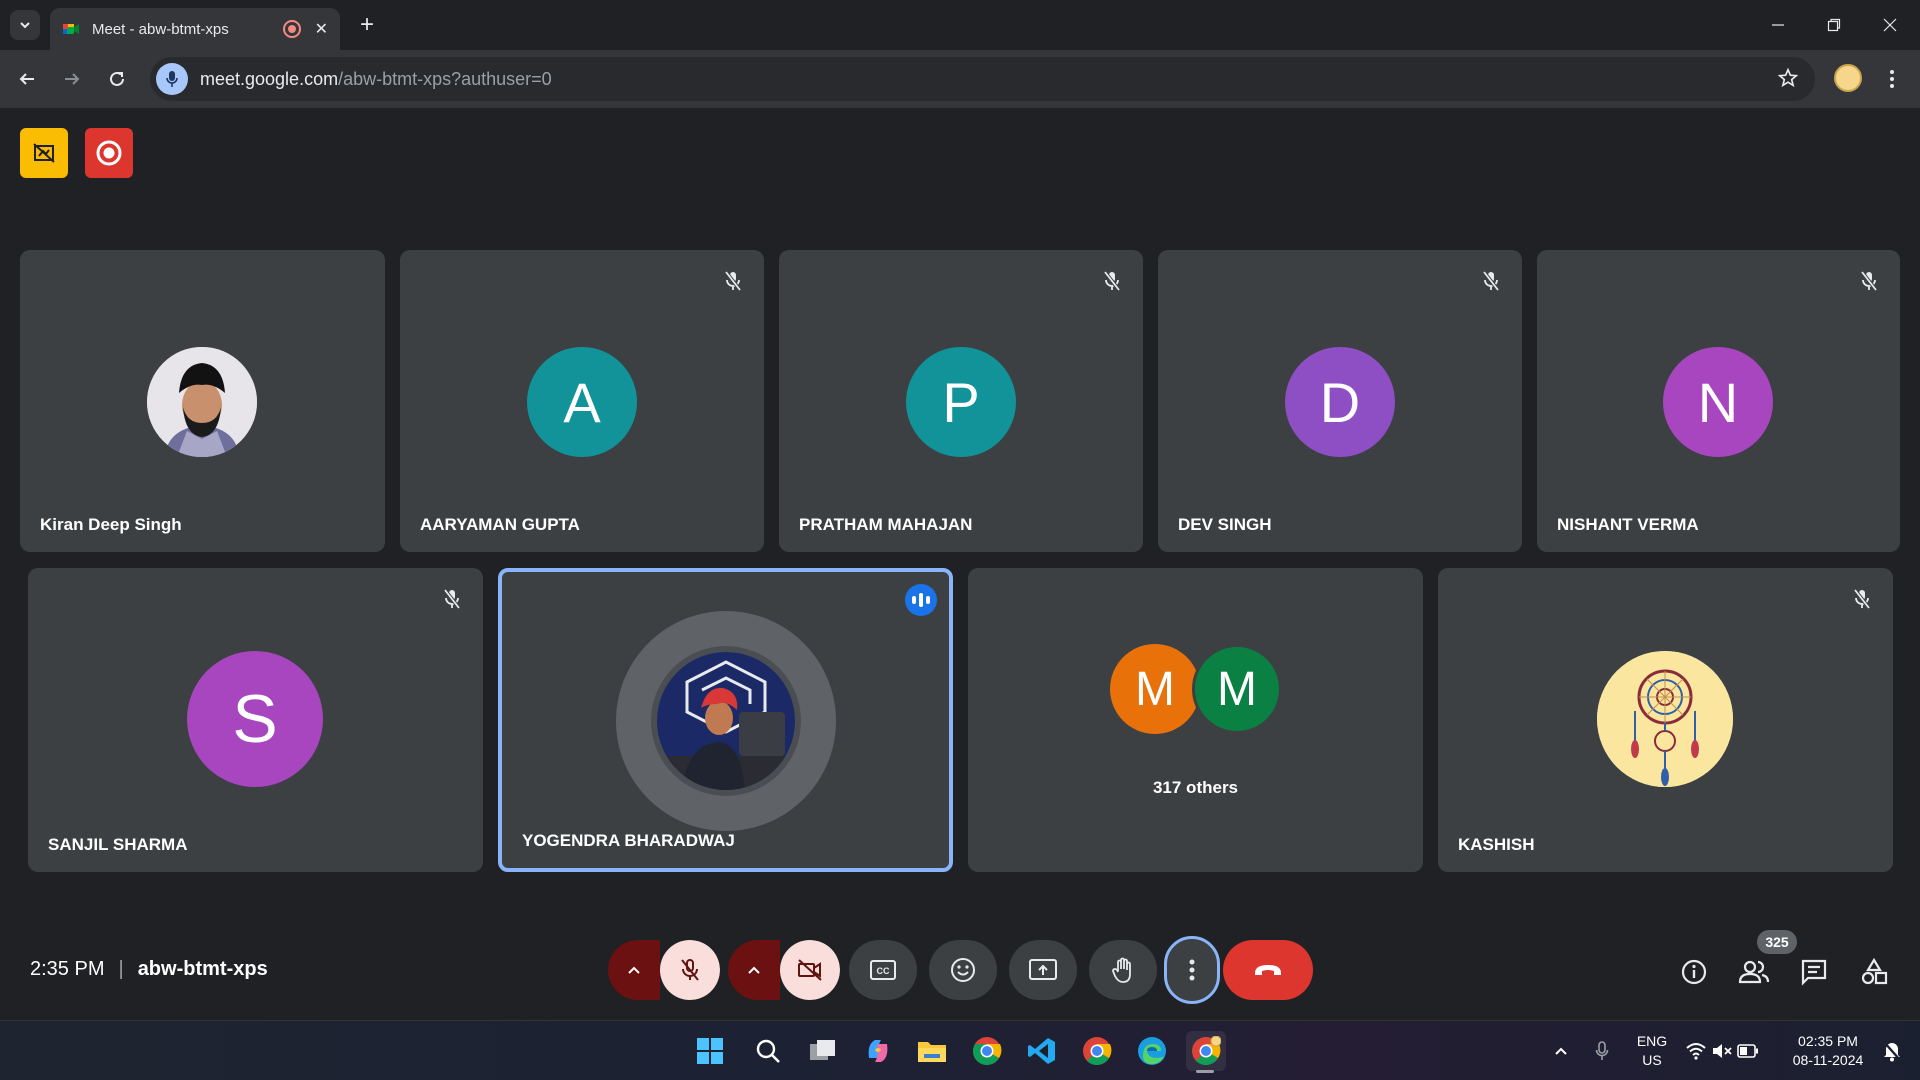 The height and width of the screenshot is (1080, 1920). I want to click on chevron-down-icon, so click(25, 25).